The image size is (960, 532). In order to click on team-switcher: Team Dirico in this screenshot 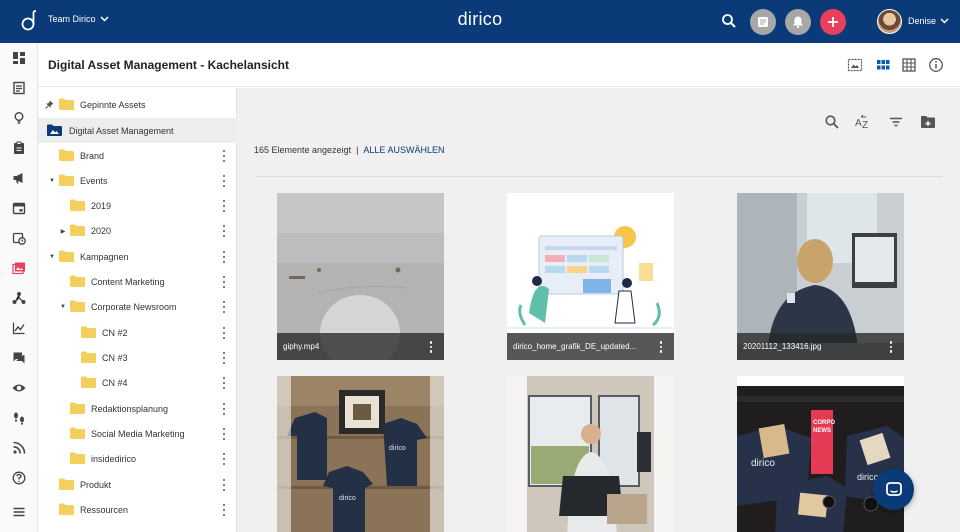, I will do `click(78, 19)`.